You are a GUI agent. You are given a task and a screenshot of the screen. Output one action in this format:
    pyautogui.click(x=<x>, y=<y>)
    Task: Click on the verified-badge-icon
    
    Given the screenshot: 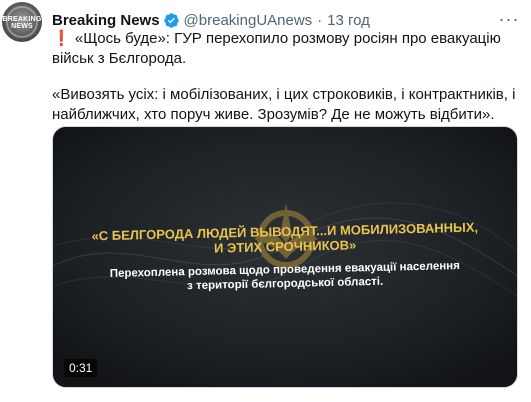 What is the action you would take?
    pyautogui.click(x=171, y=20)
    